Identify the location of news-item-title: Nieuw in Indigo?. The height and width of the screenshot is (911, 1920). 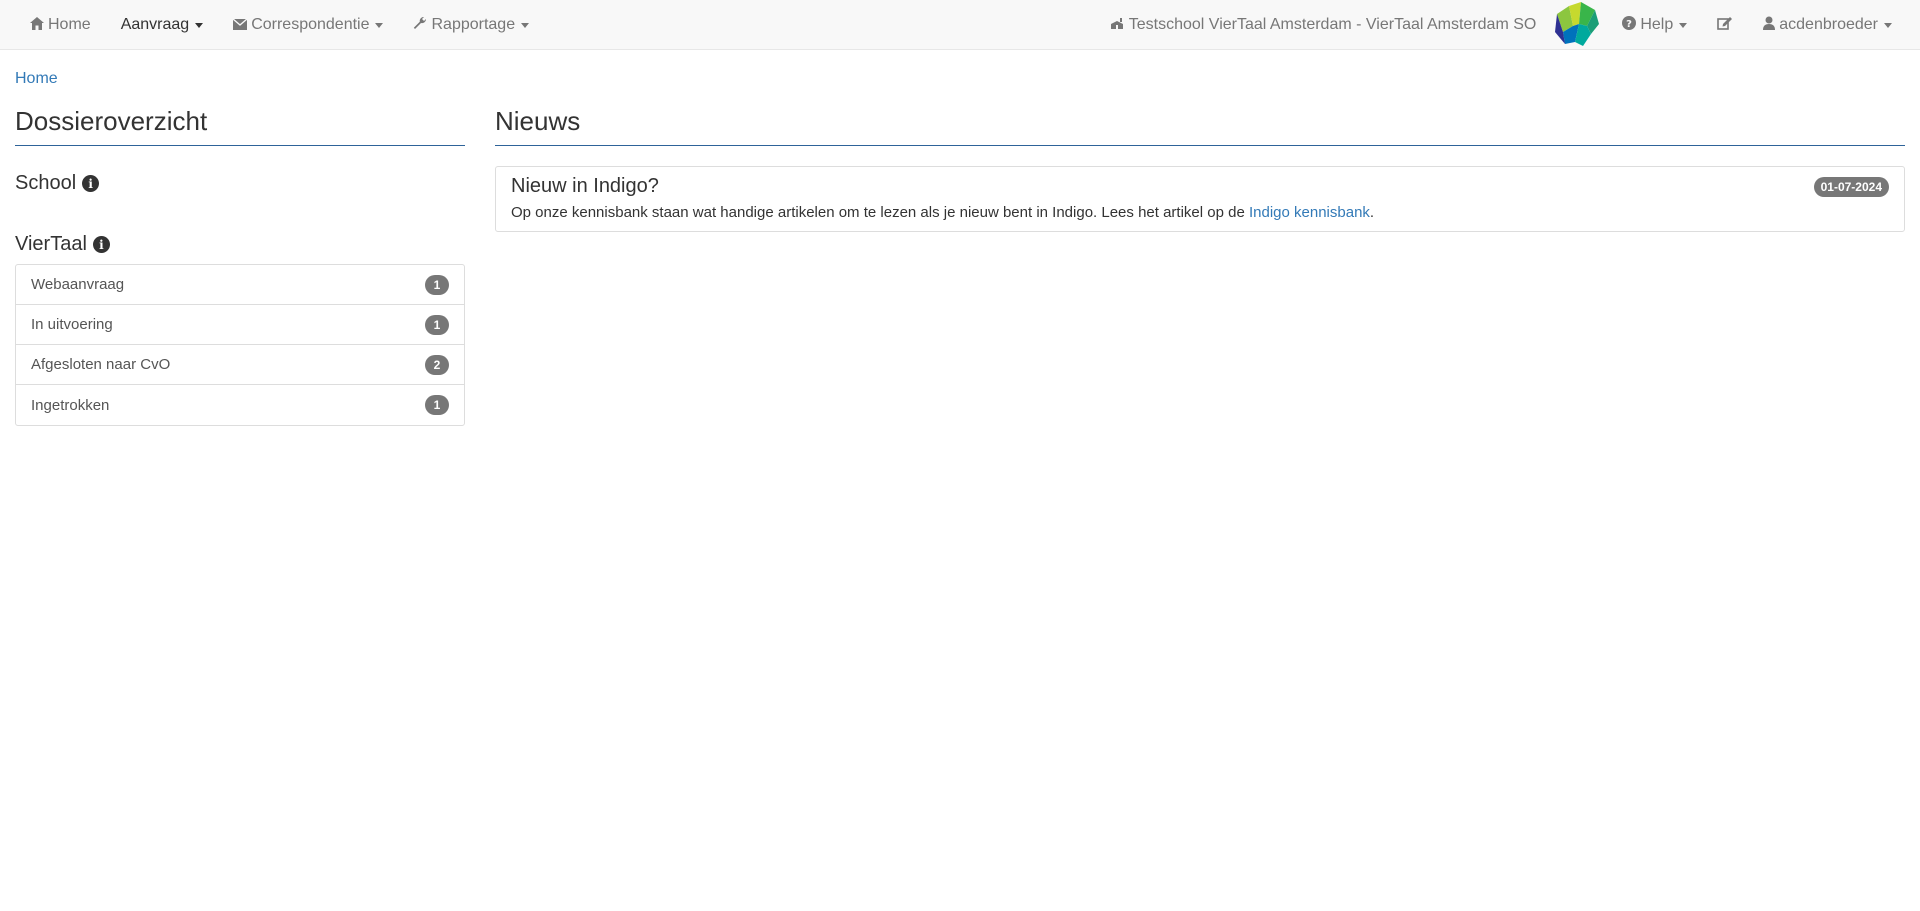
(585, 186).